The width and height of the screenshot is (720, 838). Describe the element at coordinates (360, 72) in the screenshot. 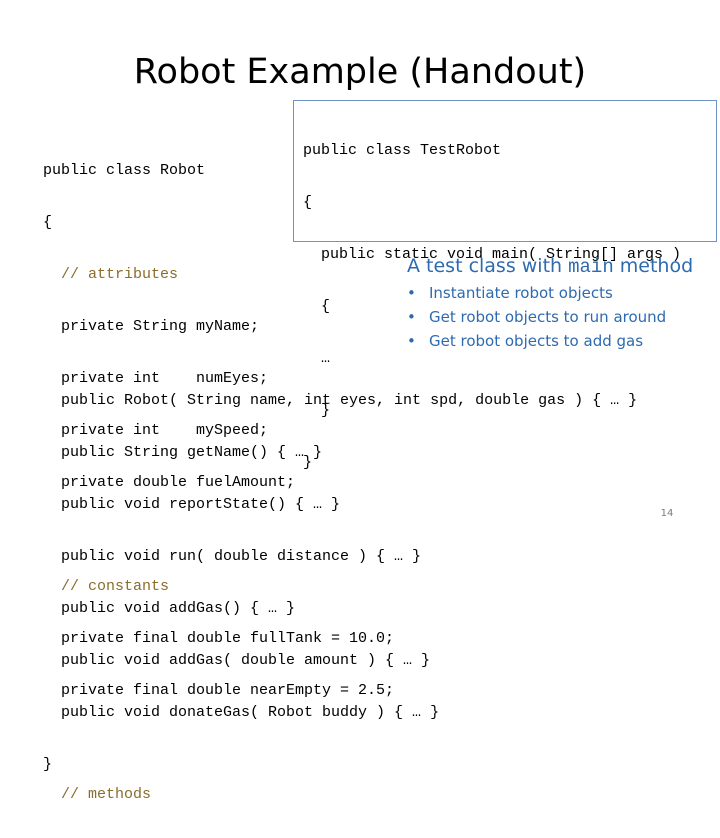

I see `slide-title: Robot Example (Handout)` at that location.